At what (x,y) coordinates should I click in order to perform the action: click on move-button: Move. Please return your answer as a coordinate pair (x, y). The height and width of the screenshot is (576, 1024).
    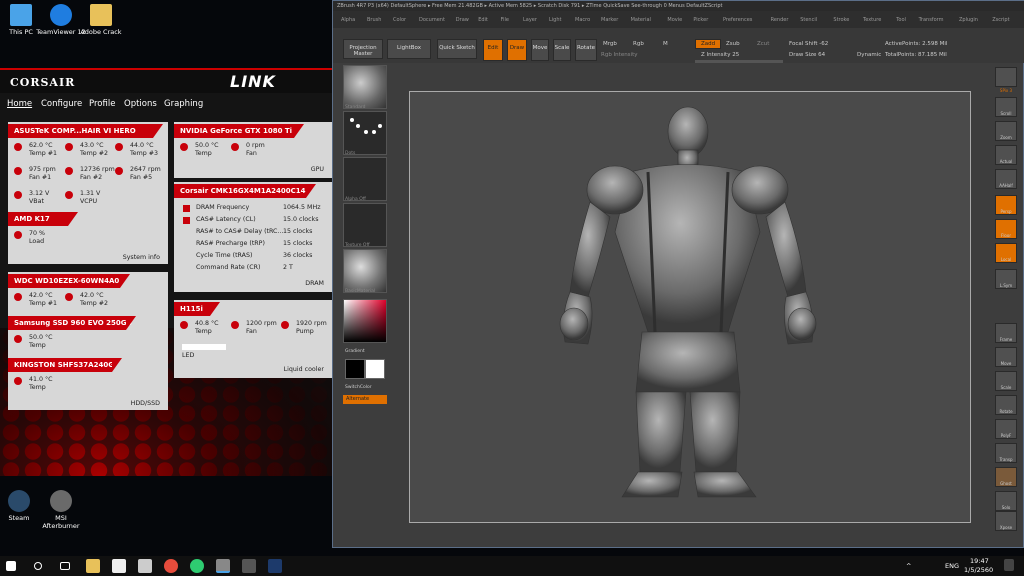
    Looking at the image, I should click on (540, 50).